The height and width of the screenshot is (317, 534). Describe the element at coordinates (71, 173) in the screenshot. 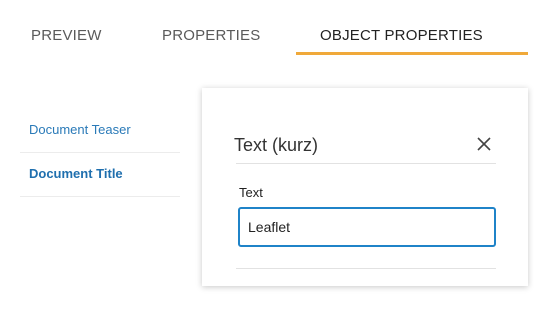

I see `sidebar-item-document-title: Document Title` at that location.